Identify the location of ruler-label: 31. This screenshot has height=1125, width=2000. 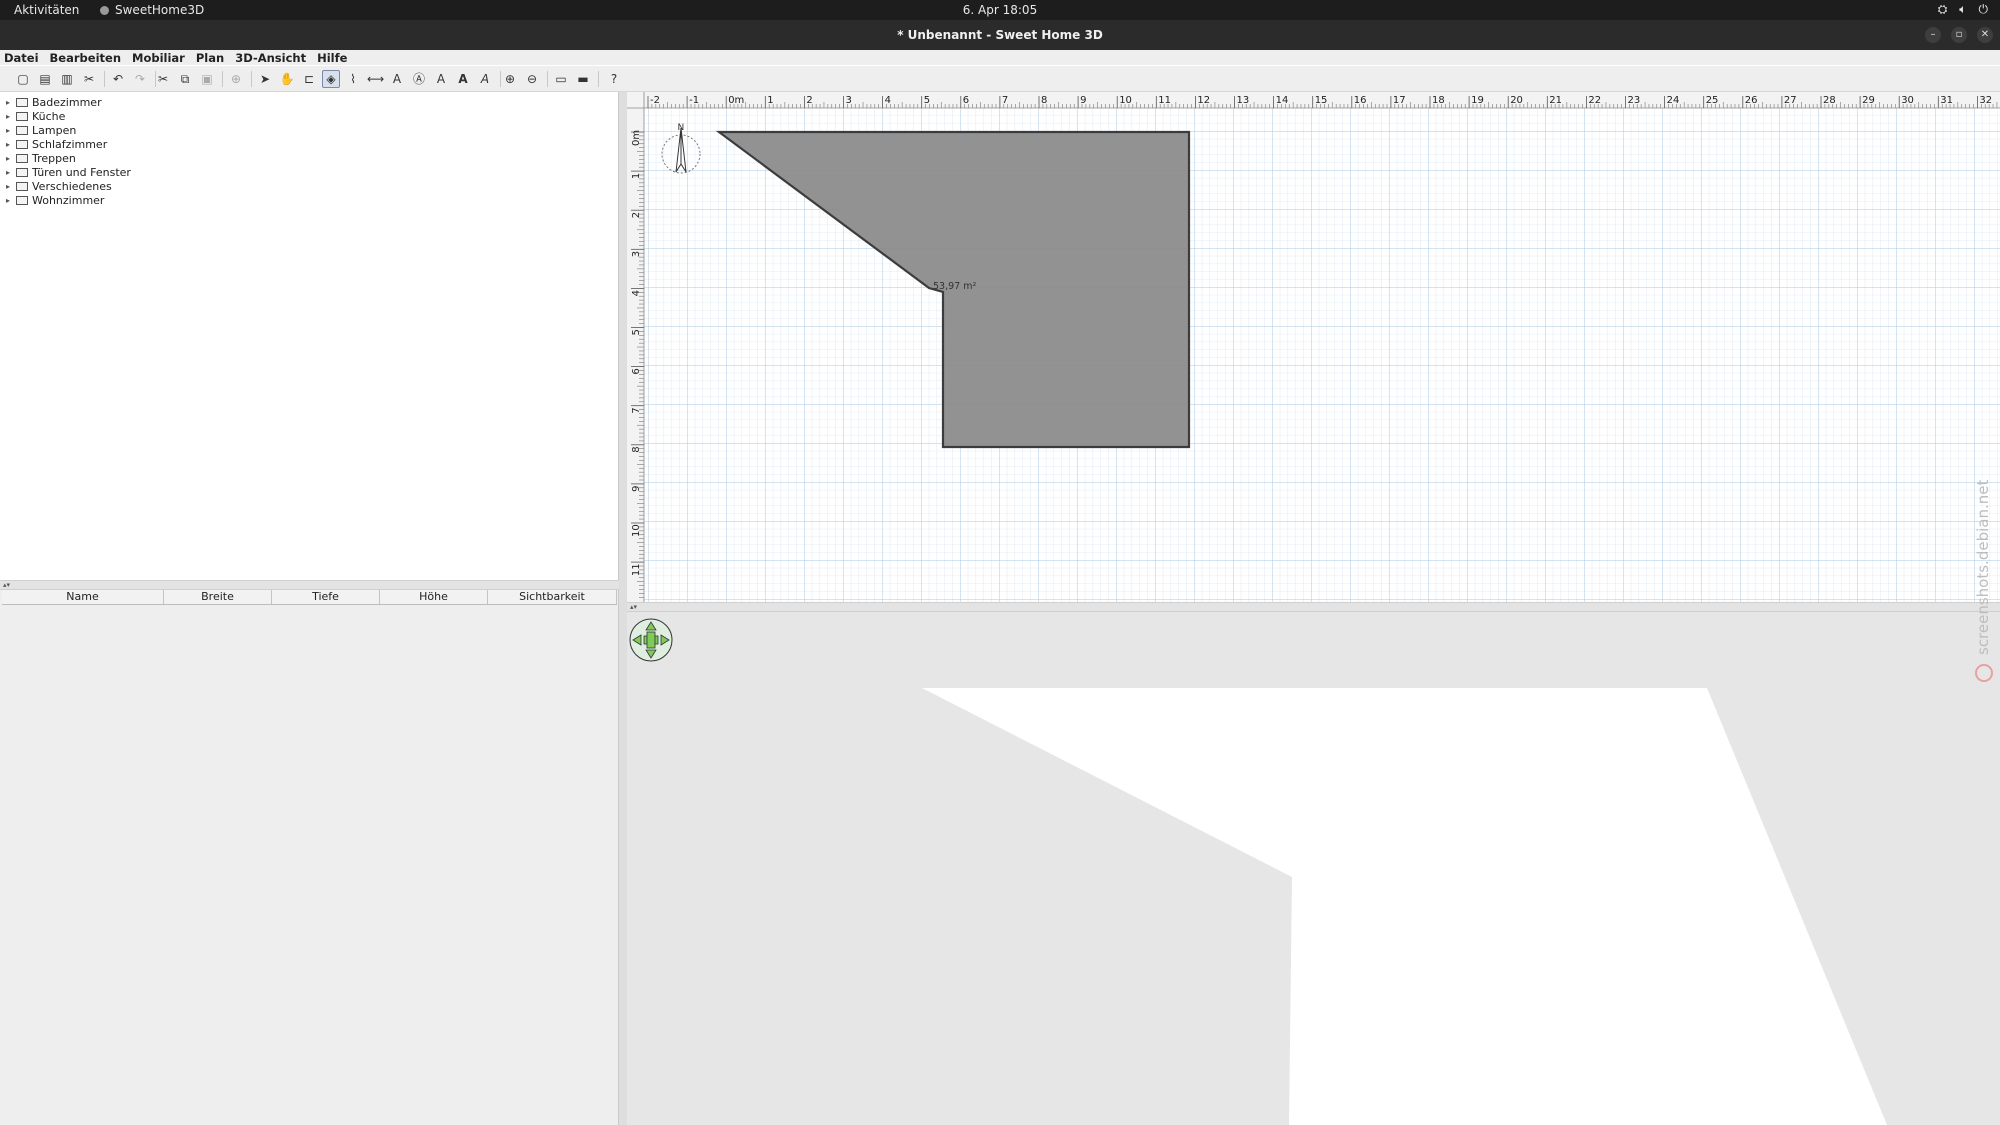
(1946, 100).